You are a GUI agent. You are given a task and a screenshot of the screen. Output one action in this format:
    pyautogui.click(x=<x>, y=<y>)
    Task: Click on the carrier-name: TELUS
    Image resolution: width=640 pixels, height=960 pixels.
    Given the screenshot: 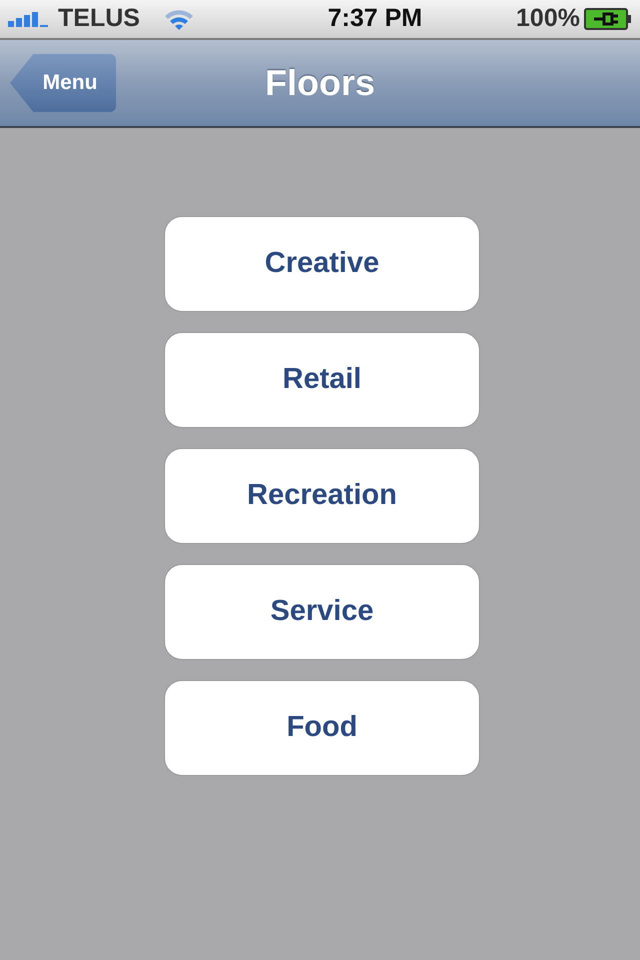 What is the action you would take?
    pyautogui.click(x=99, y=18)
    